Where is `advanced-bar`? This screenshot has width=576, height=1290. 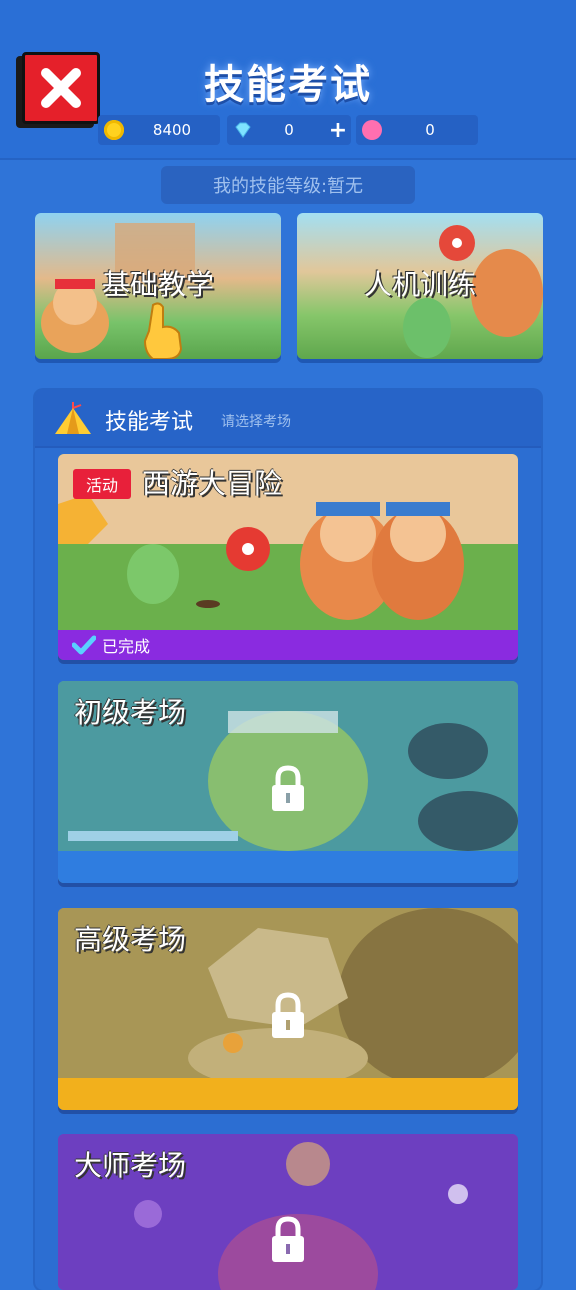 advanced-bar is located at coordinates (288, 1094).